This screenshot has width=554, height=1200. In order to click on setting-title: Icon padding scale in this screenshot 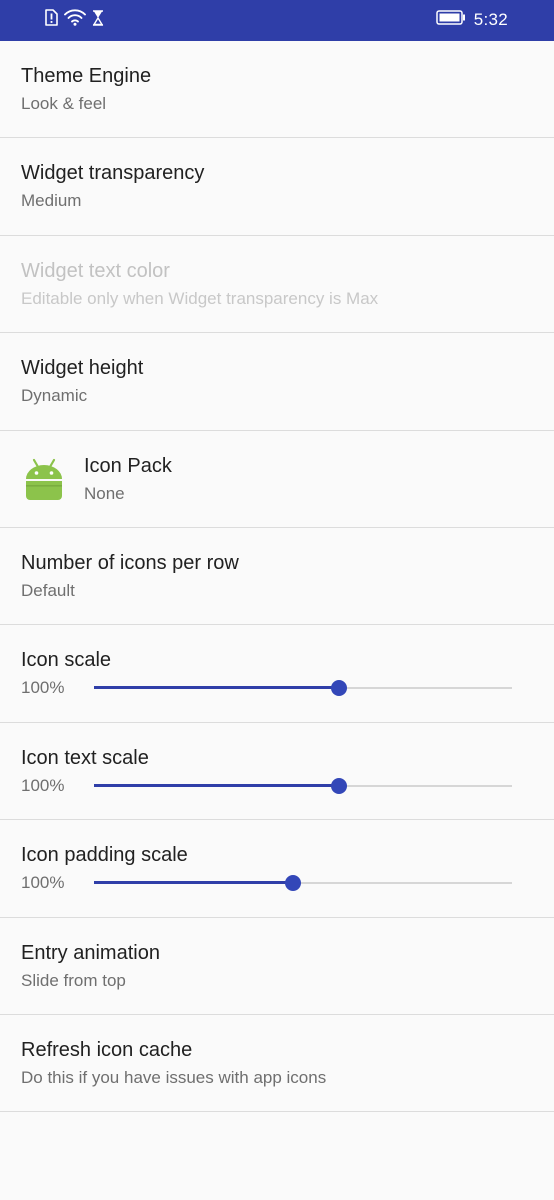, I will do `click(104, 855)`.